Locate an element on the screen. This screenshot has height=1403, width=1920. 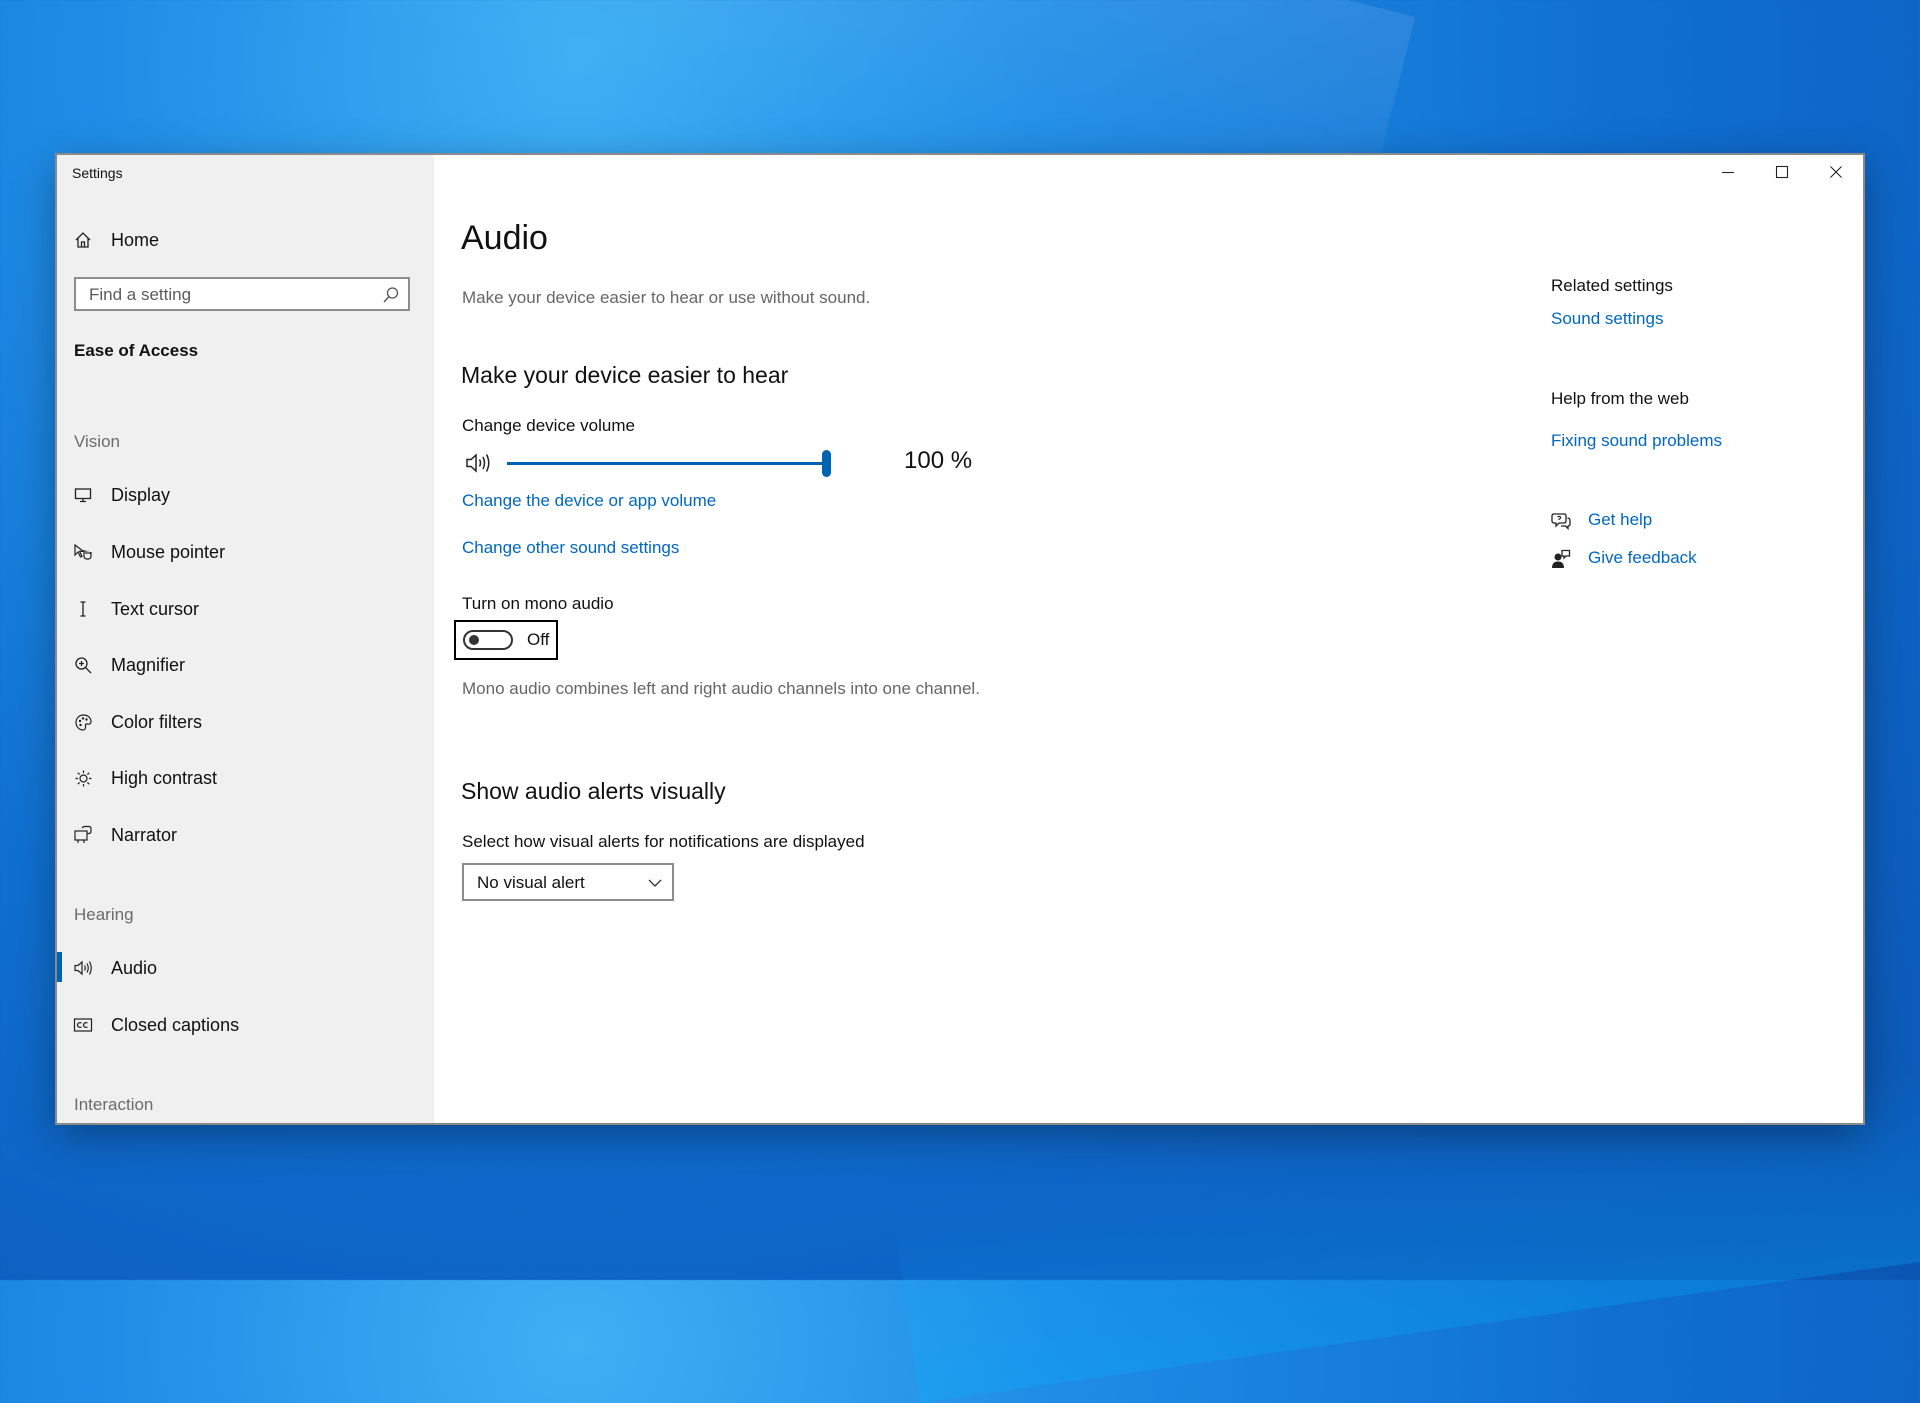
slider-track is located at coordinates (669, 463).